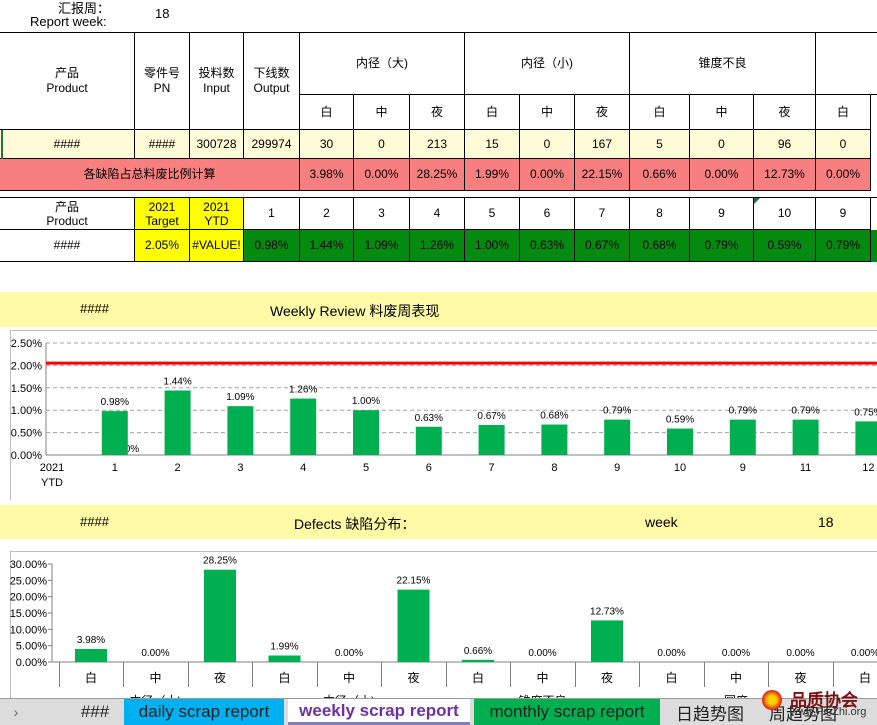 Image resolution: width=877 pixels, height=725 pixels. I want to click on week-value-cell: 1.26%, so click(437, 246).